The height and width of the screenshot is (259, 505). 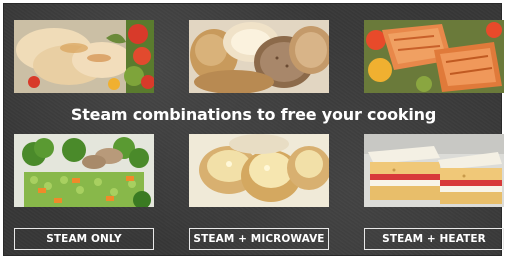 I want to click on baked-potatoes-photo, so click(x=259, y=170).